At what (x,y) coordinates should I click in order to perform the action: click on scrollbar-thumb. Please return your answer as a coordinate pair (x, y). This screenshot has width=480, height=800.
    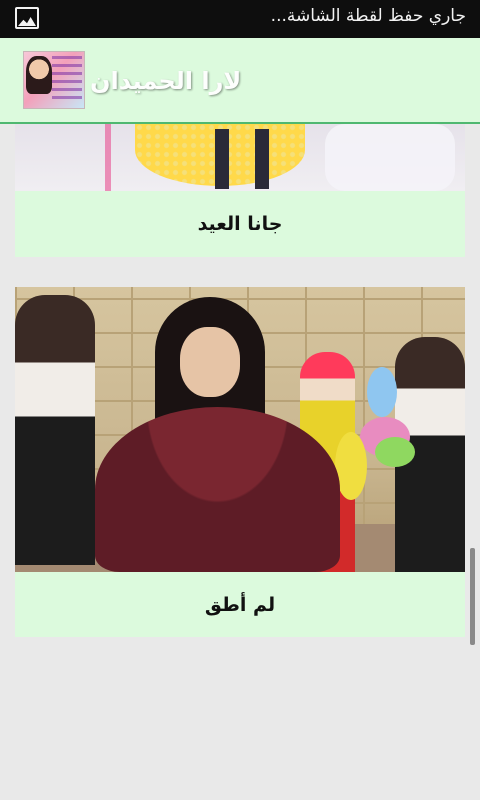
    Looking at the image, I should click on (472, 596).